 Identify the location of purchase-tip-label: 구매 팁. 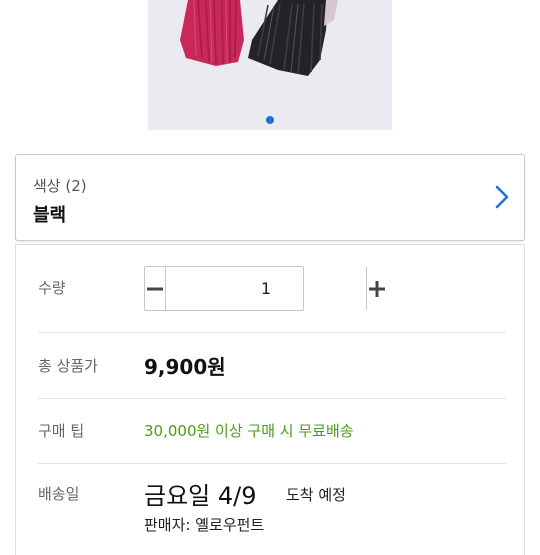
(61, 431).